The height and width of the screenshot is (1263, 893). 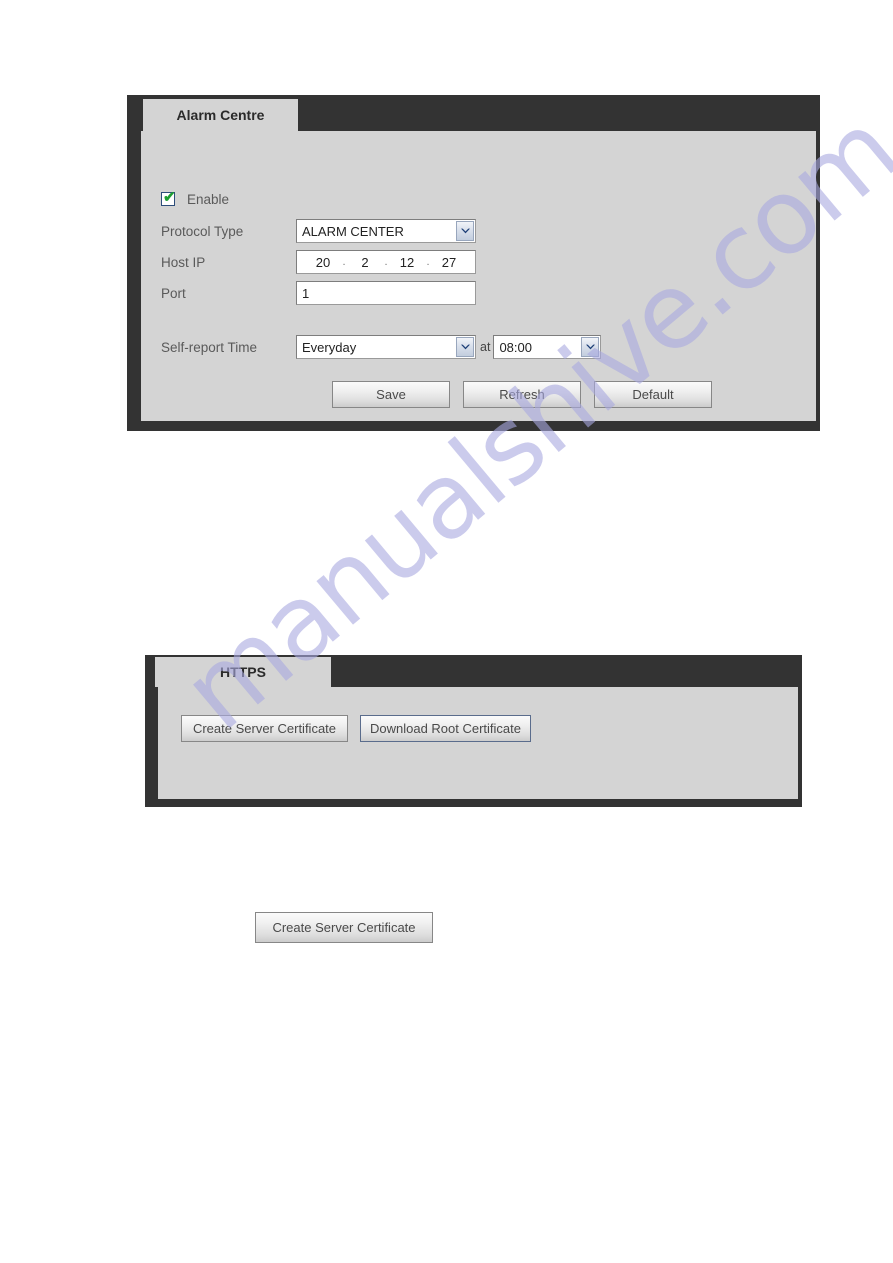 What do you see at coordinates (485, 347) in the screenshot?
I see `at-label: at` at bounding box center [485, 347].